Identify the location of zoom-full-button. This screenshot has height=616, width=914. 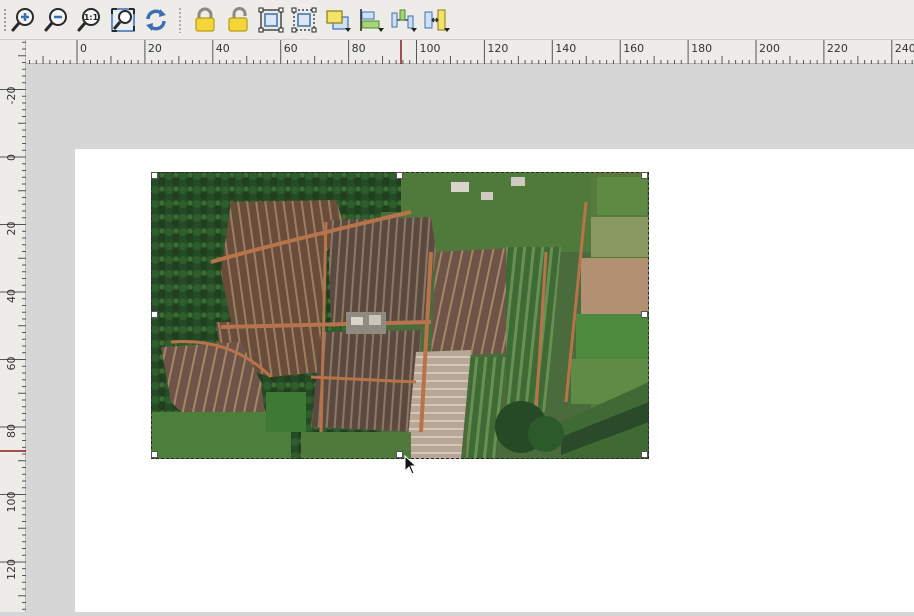
(123, 20).